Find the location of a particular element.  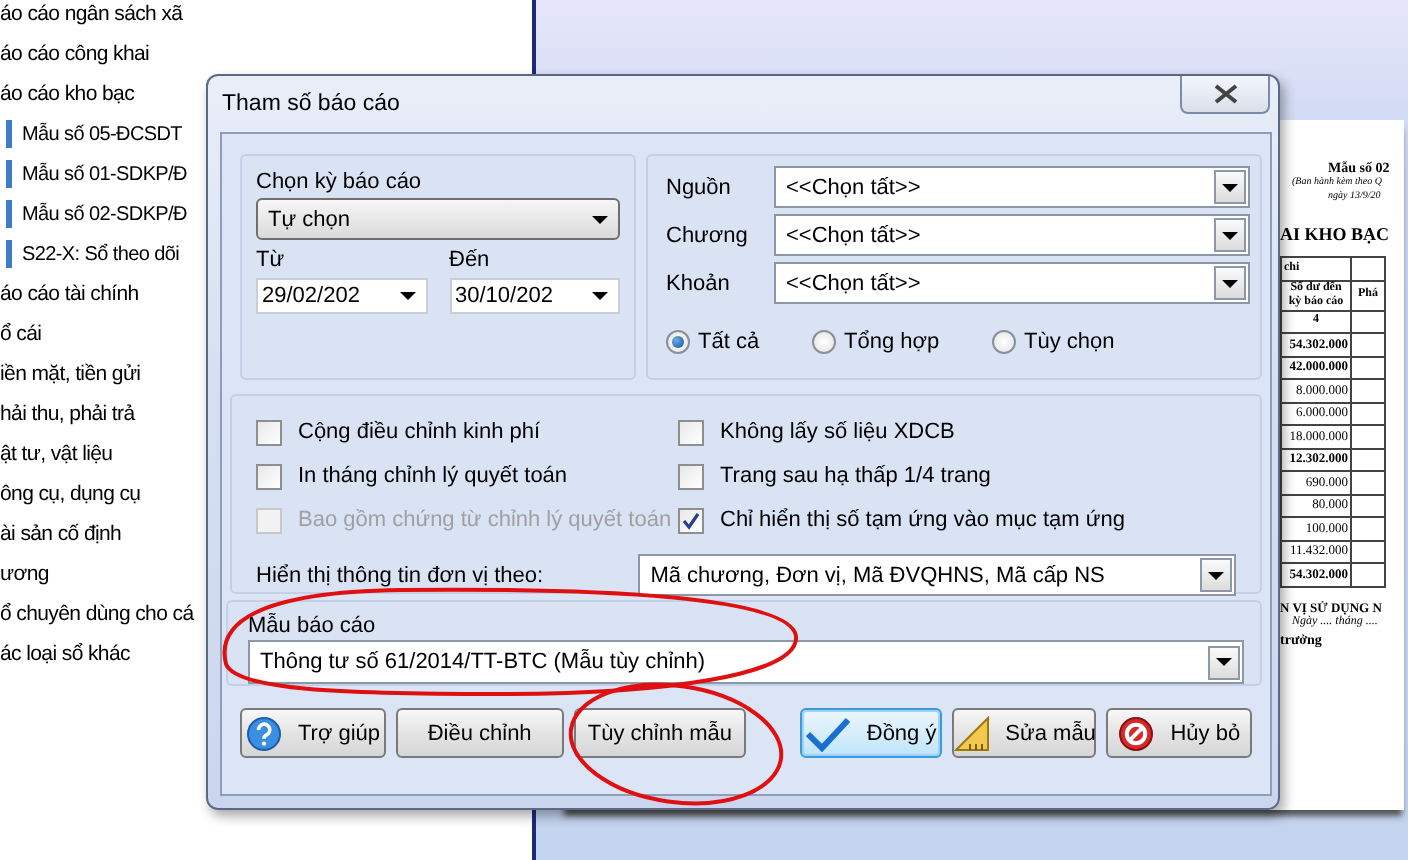

tree-item: ác loại sổ khác is located at coordinates (65, 655).